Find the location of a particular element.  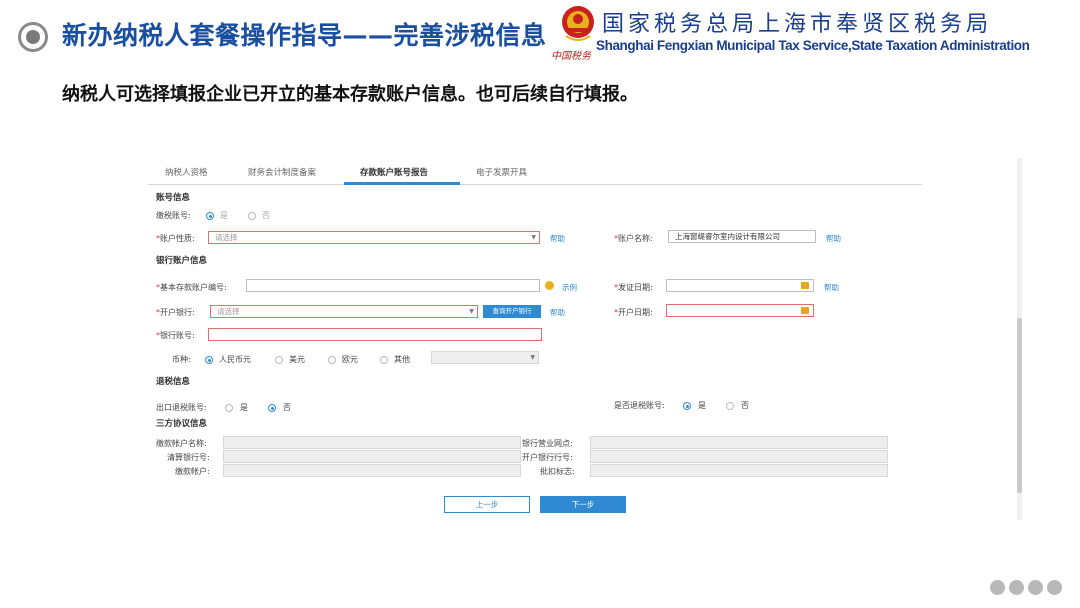

payer-name-label: 缴款帐户名称: is located at coordinates (181, 443).